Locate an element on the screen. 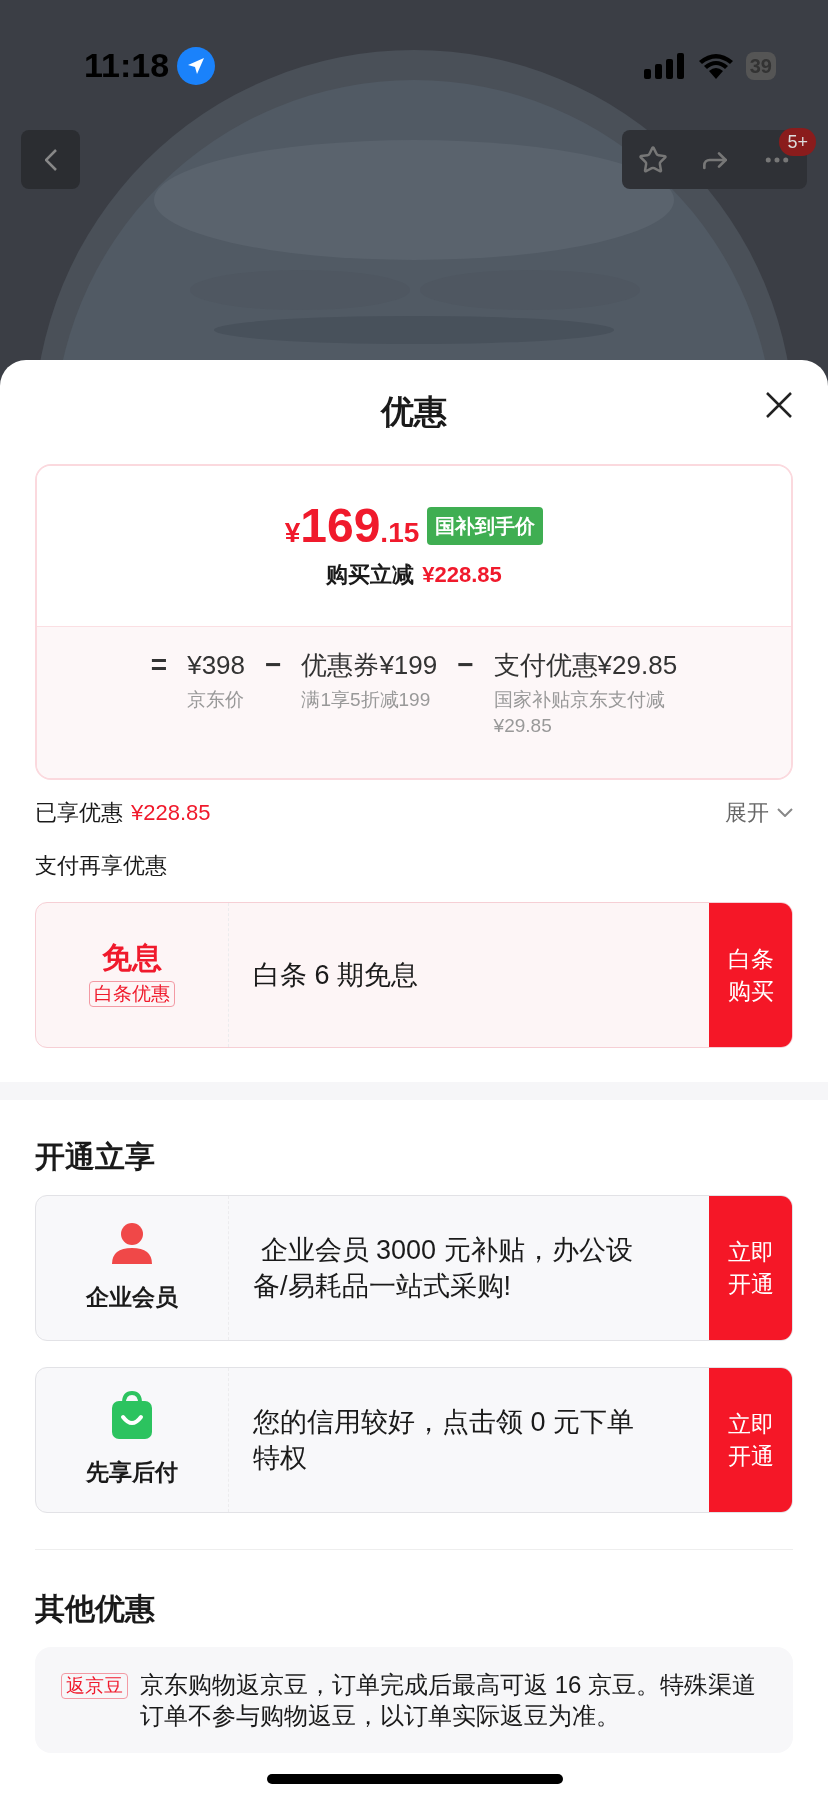 This screenshot has width=828, height=1796. offer-label: 企业会员 is located at coordinates (132, 1297).